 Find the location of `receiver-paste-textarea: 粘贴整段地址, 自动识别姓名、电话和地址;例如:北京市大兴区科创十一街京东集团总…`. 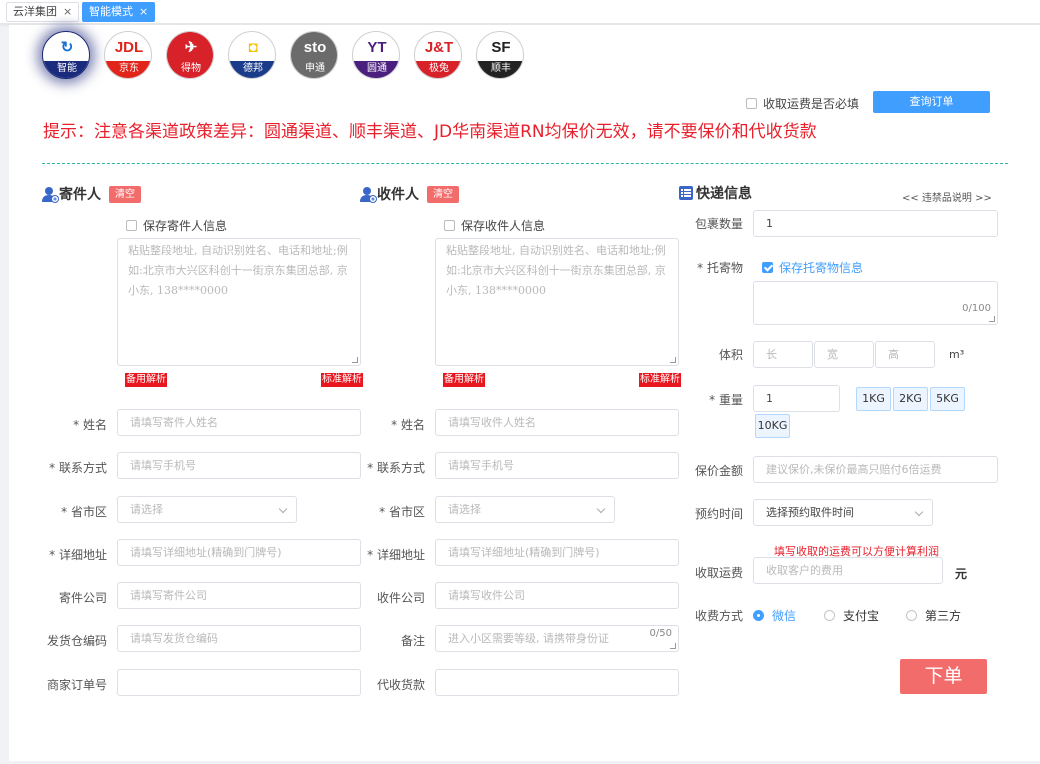

receiver-paste-textarea: 粘贴整段地址, 自动识别姓名、电话和地址;例如:北京市大兴区科创十一街京东集团总… is located at coordinates (557, 302).